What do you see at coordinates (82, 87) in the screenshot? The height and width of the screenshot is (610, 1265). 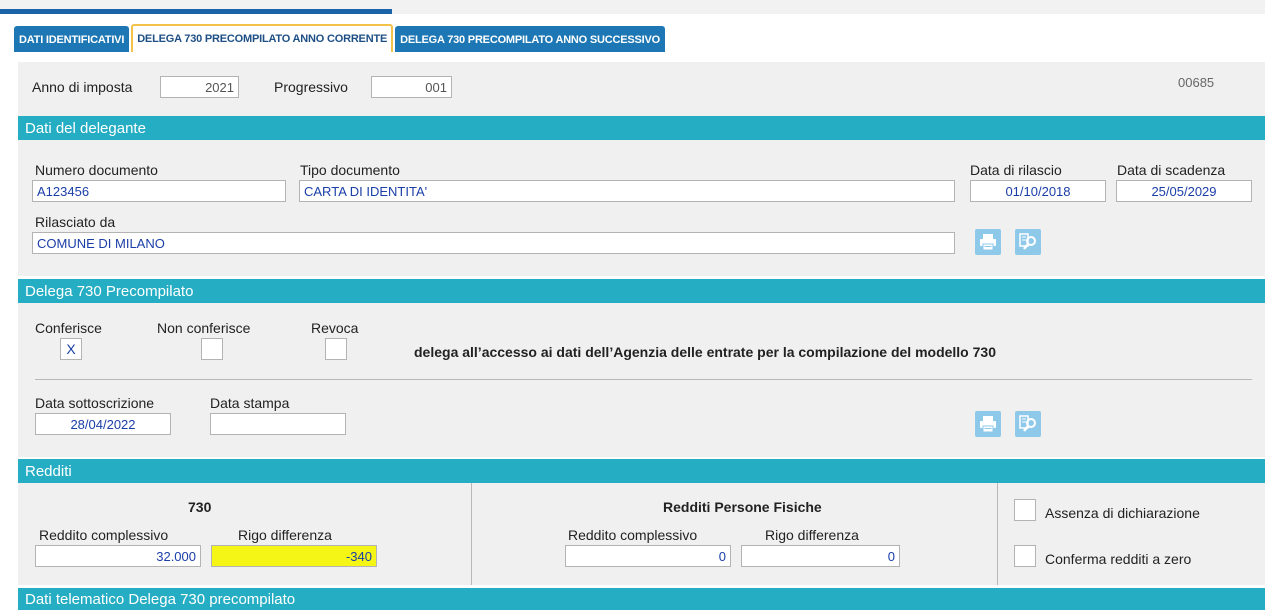 I see `anno-label: Anno di imposta` at bounding box center [82, 87].